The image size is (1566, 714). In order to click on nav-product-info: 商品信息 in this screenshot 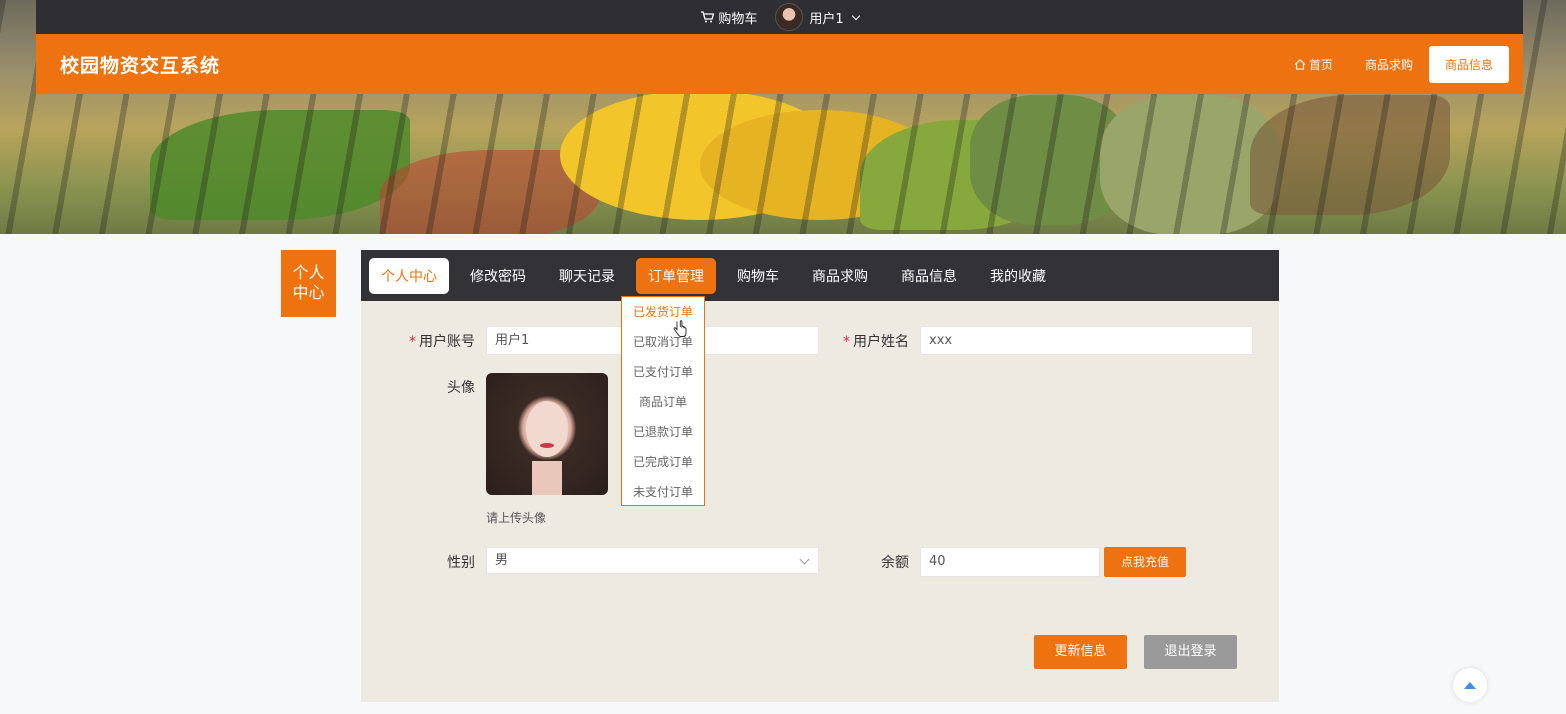, I will do `click(1468, 64)`.